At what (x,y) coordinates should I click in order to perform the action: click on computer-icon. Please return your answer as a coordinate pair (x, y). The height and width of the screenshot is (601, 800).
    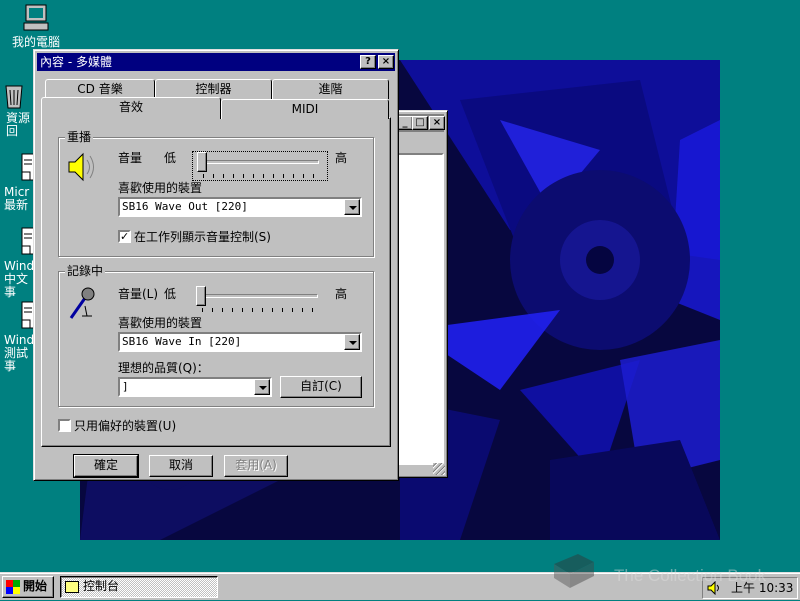
    Looking at the image, I should click on (36, 18).